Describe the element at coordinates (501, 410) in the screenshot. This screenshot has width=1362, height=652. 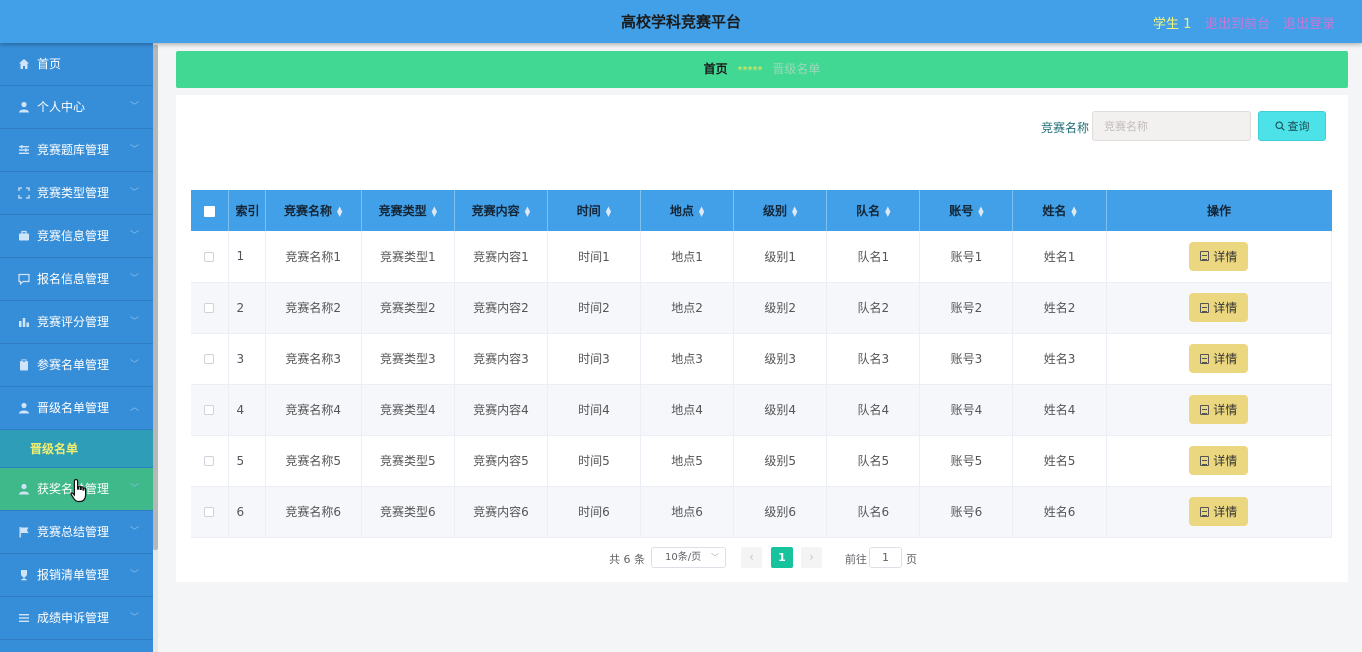
I see `cell-content: 竞赛内容4` at that location.